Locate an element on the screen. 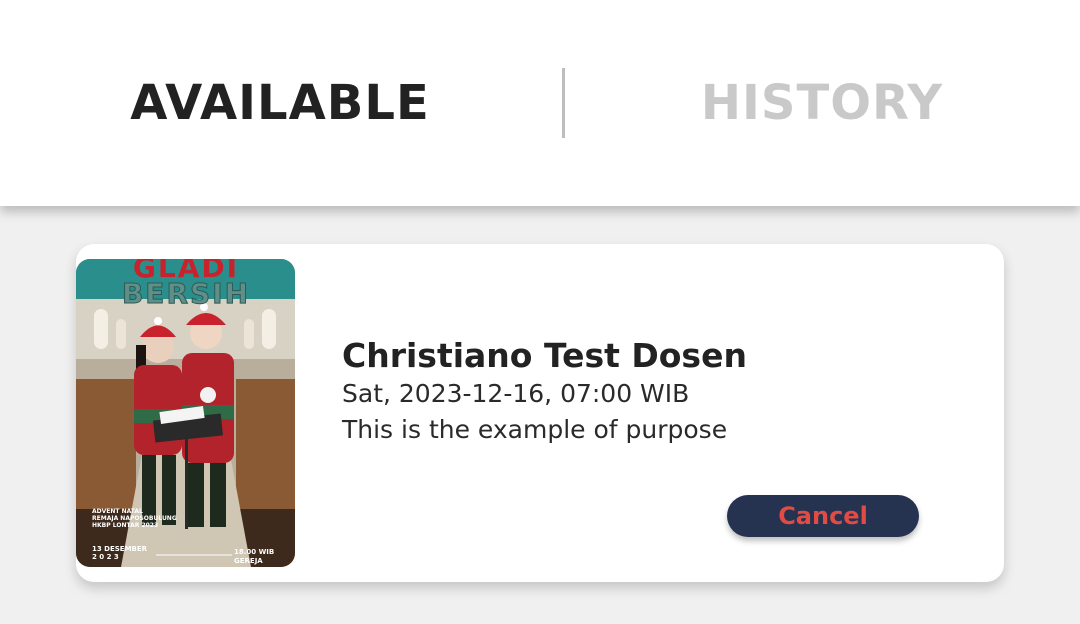  poster-event-line2: REMAJA NAPOSOBULUNG is located at coordinates (134, 518).